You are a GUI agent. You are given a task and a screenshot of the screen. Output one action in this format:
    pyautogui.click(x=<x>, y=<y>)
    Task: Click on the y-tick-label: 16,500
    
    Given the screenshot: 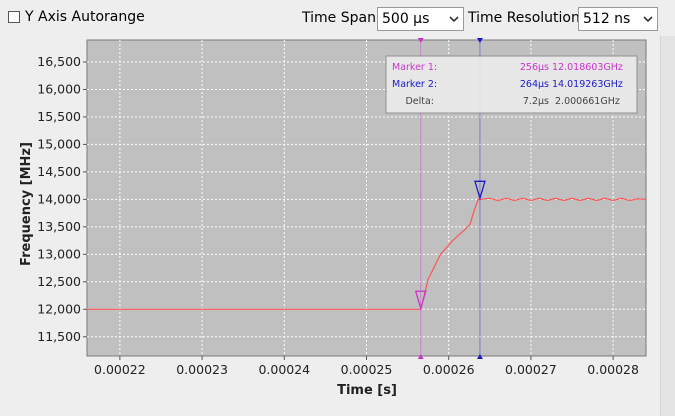 What is the action you would take?
    pyautogui.click(x=59, y=61)
    